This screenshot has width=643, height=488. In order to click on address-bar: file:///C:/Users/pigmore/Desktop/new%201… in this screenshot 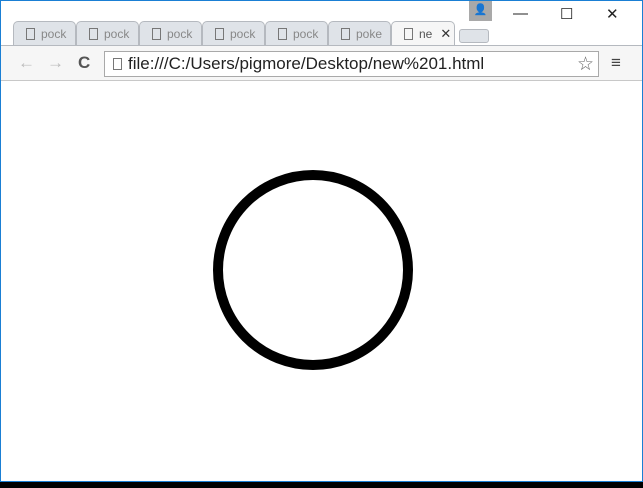, I will do `click(351, 64)`.